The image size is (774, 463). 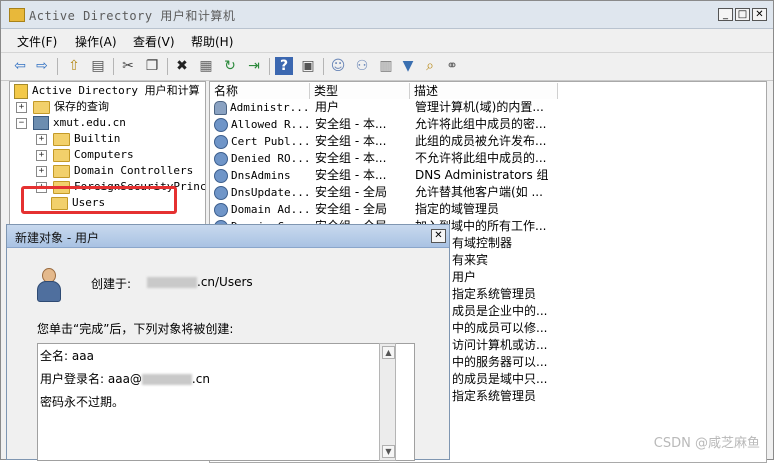 What do you see at coordinates (220, 108) in the screenshot?
I see `user-icon` at bounding box center [220, 108].